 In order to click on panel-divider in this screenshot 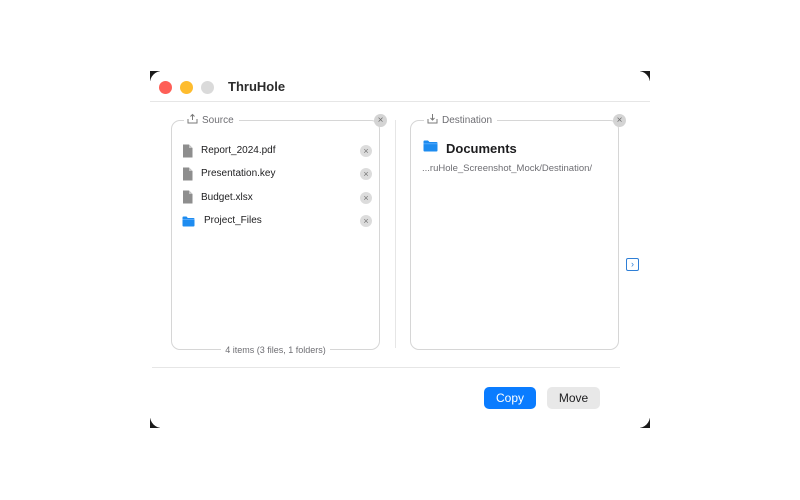, I will do `click(395, 234)`.